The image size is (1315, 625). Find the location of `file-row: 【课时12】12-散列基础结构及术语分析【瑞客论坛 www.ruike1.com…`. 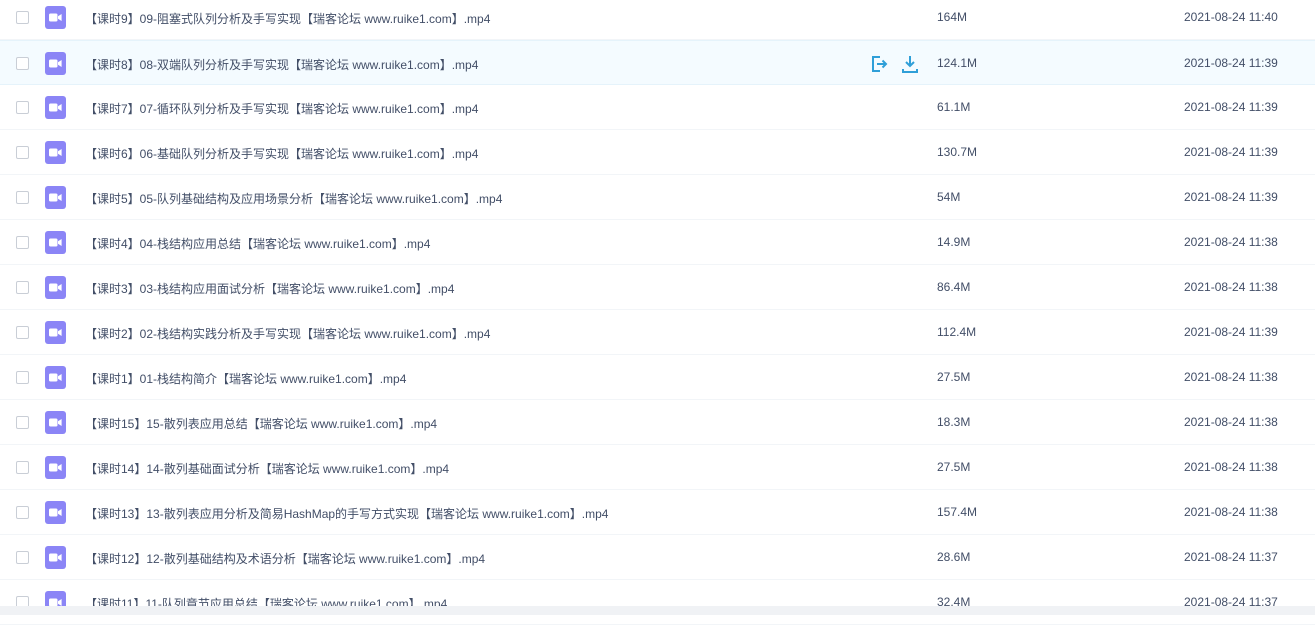

file-row: 【课时12】12-散列基础结构及术语分析【瑞客论坛 www.ruike1.com… is located at coordinates (657, 557).